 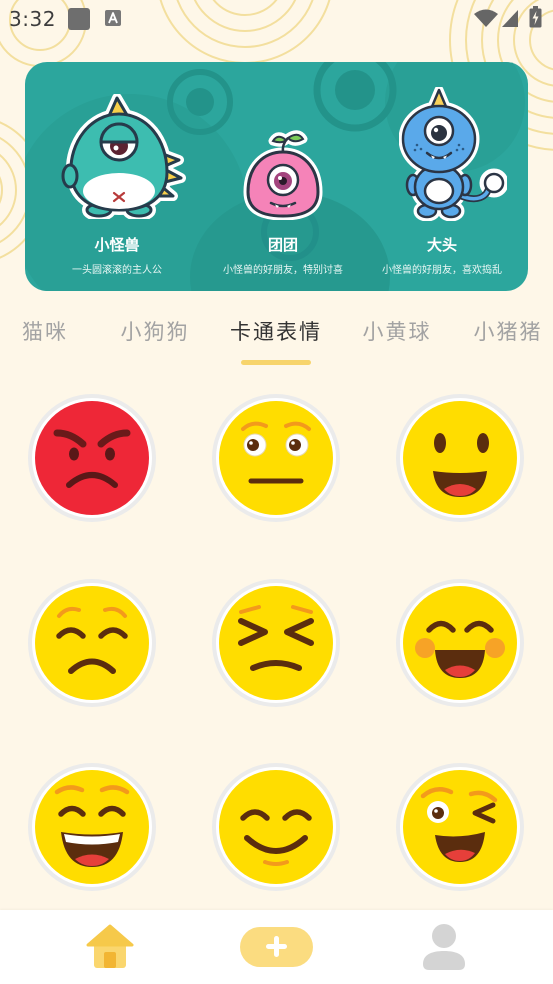 I want to click on neutral-face-icon, so click(x=276, y=458).